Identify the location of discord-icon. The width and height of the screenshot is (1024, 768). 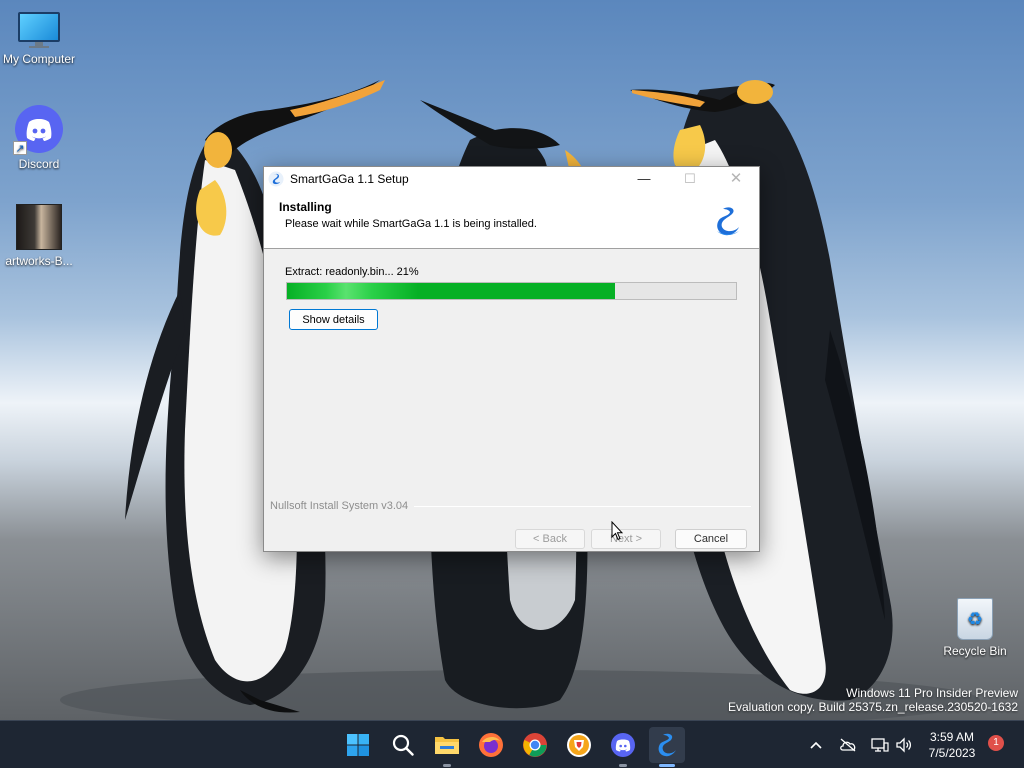
(623, 745).